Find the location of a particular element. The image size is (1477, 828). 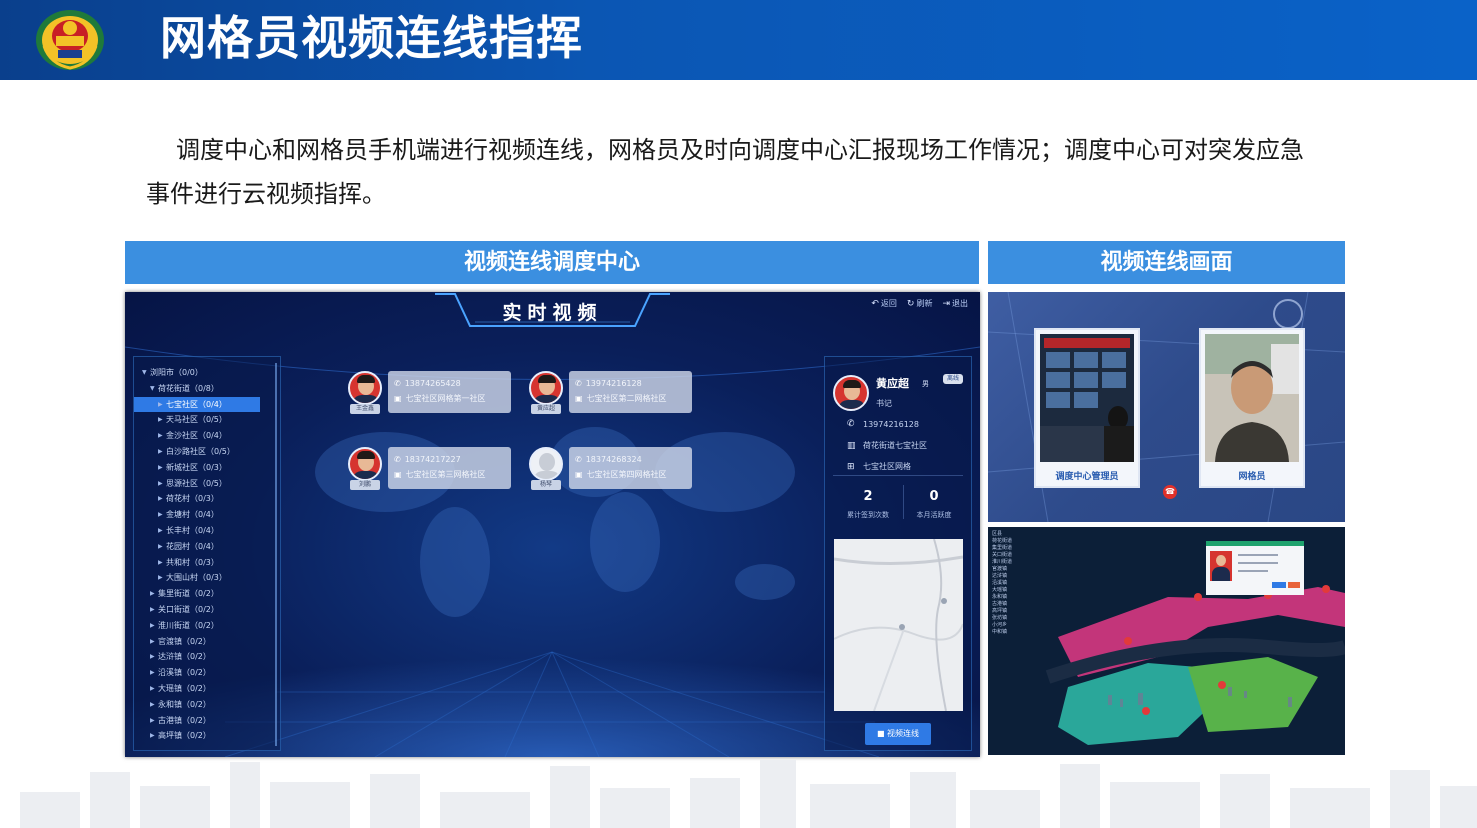

tree-item: ▶ 新城社区（0/3） is located at coordinates (180, 467).